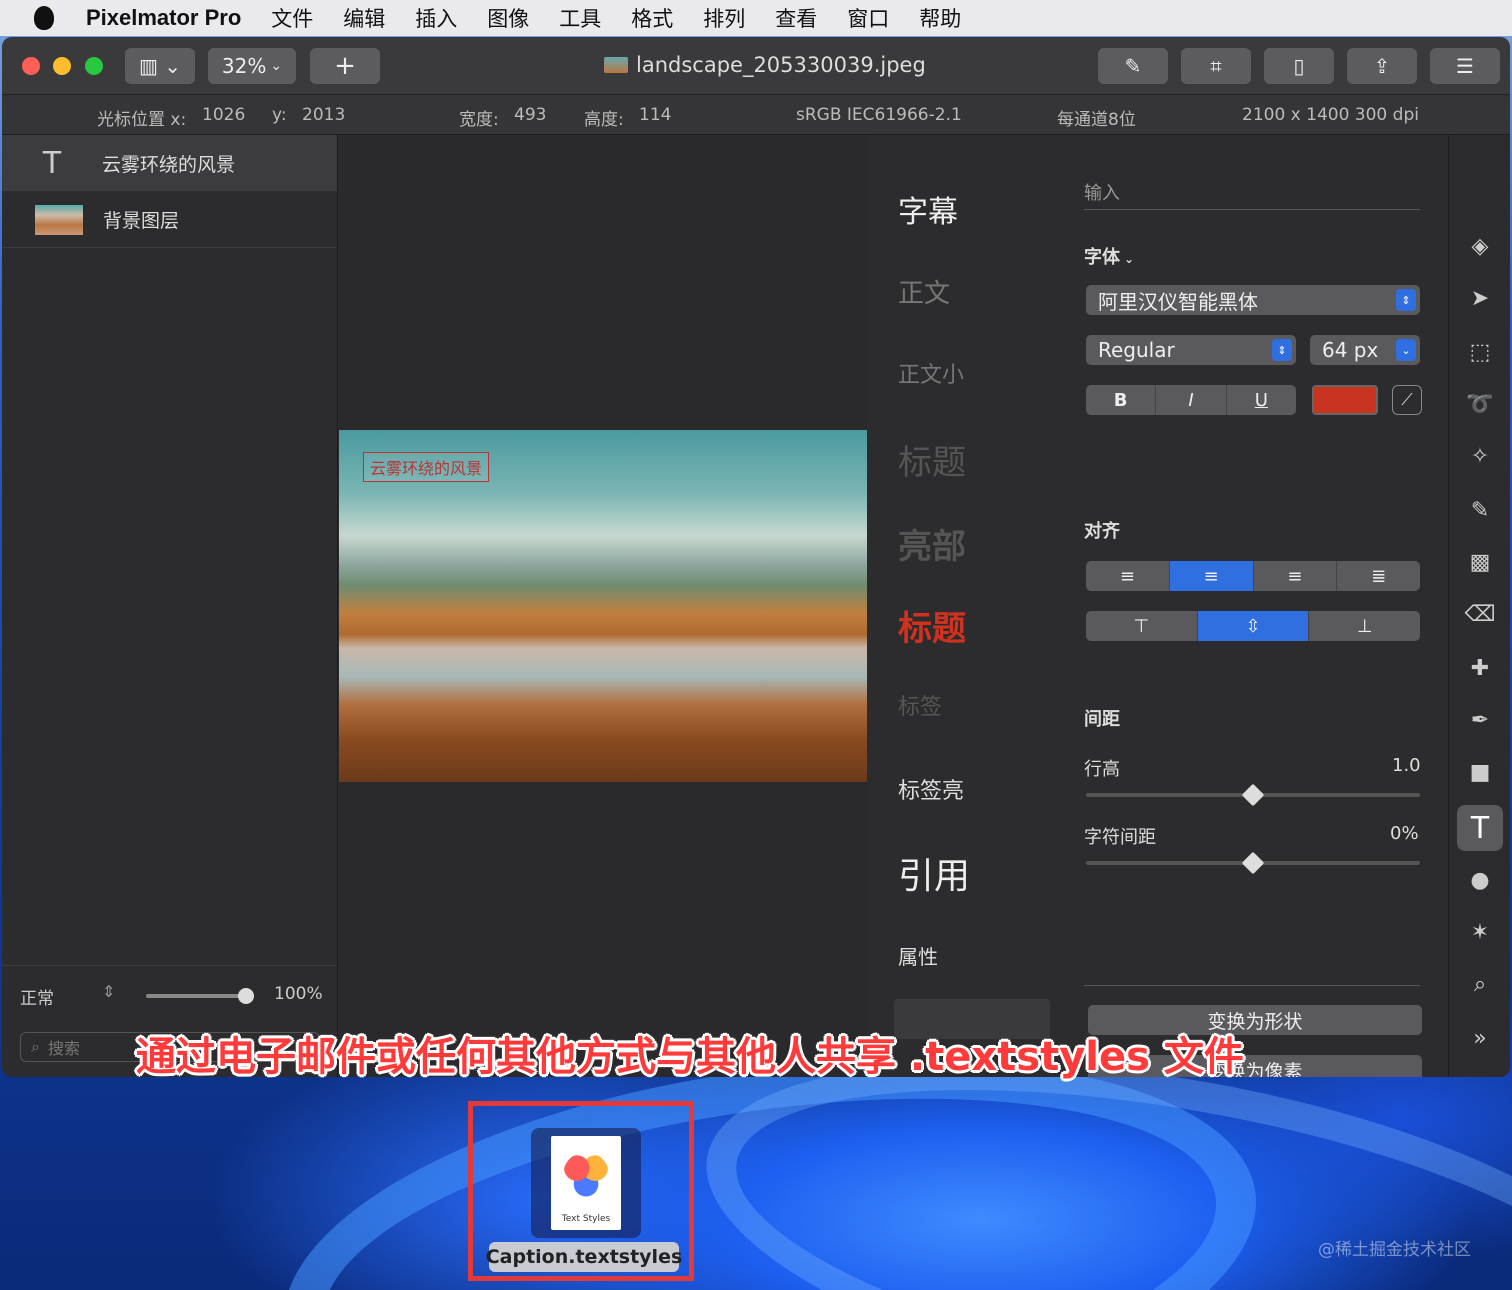 Image resolution: width=1512 pixels, height=1290 pixels. Describe the element at coordinates (31, 66) in the screenshot. I see `close-window-button` at that location.